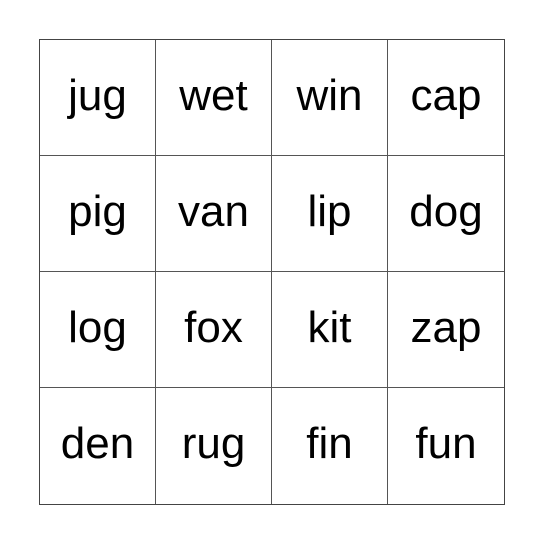 The height and width of the screenshot is (544, 544). Describe the element at coordinates (98, 330) in the screenshot. I see `bingo-cell: log` at that location.